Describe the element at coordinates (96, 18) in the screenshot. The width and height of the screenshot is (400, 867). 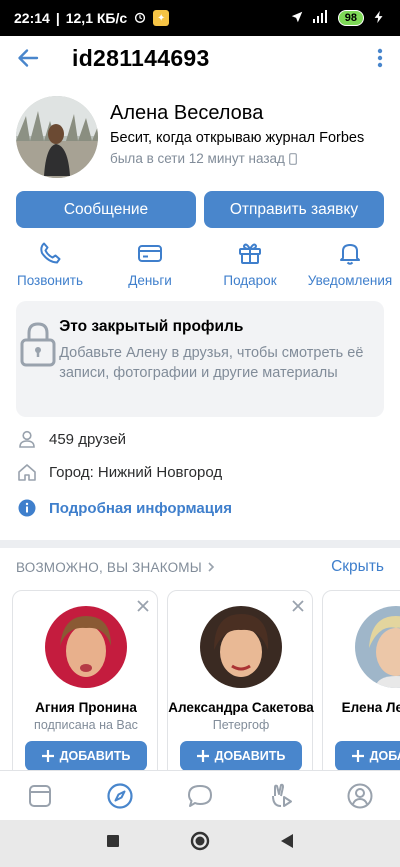
I see `status-speed: 12,1 КБ/с` at that location.